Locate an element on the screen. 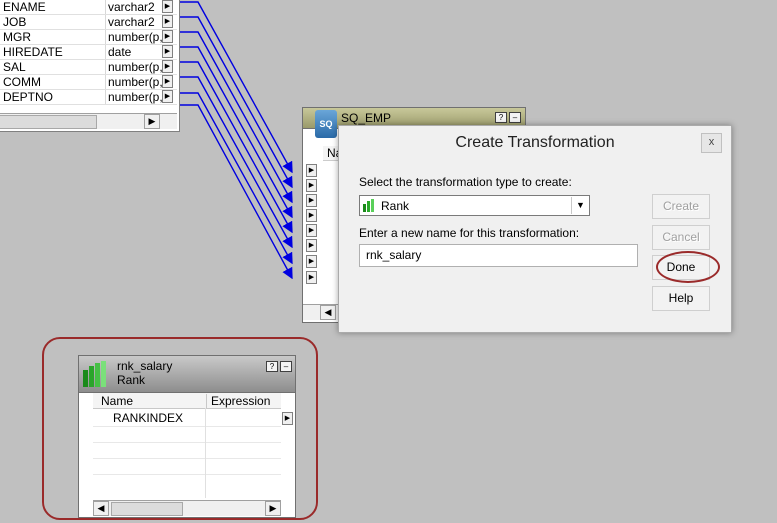  column-header-expression: Expression is located at coordinates (238, 401).